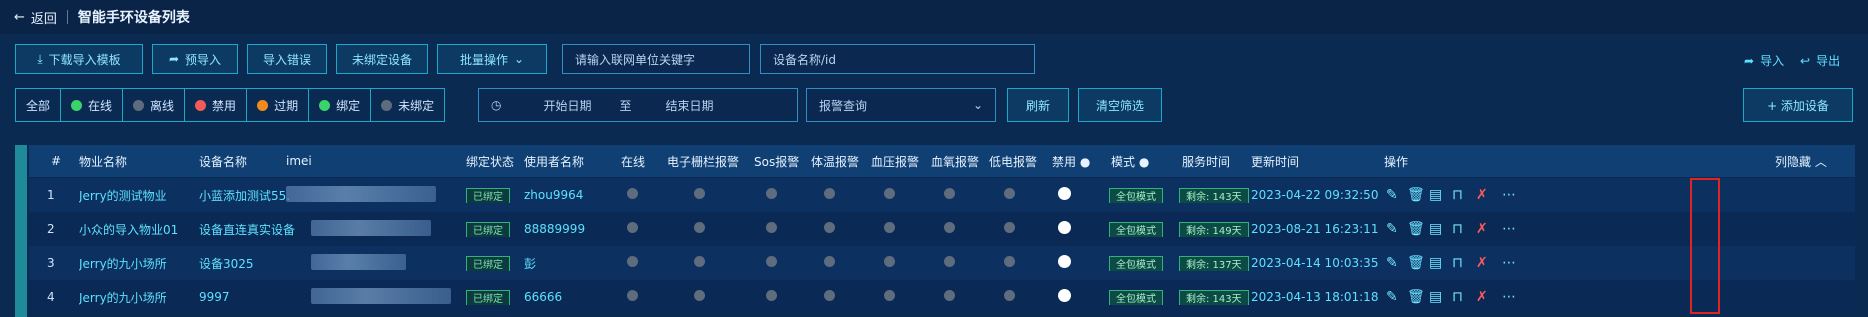  What do you see at coordinates (1144, 161) in the screenshot?
I see `info-icon: ●` at bounding box center [1144, 161].